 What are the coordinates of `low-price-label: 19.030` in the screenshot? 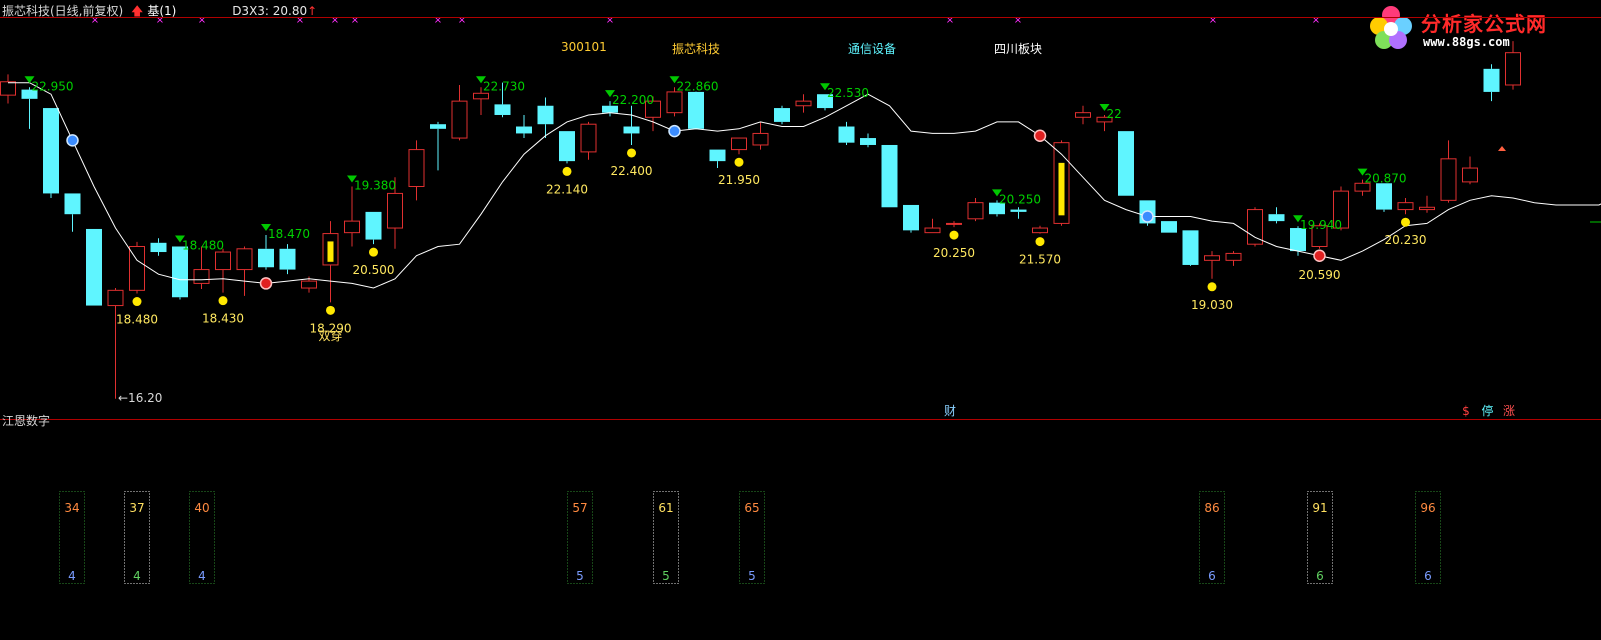 It's located at (1212, 305).